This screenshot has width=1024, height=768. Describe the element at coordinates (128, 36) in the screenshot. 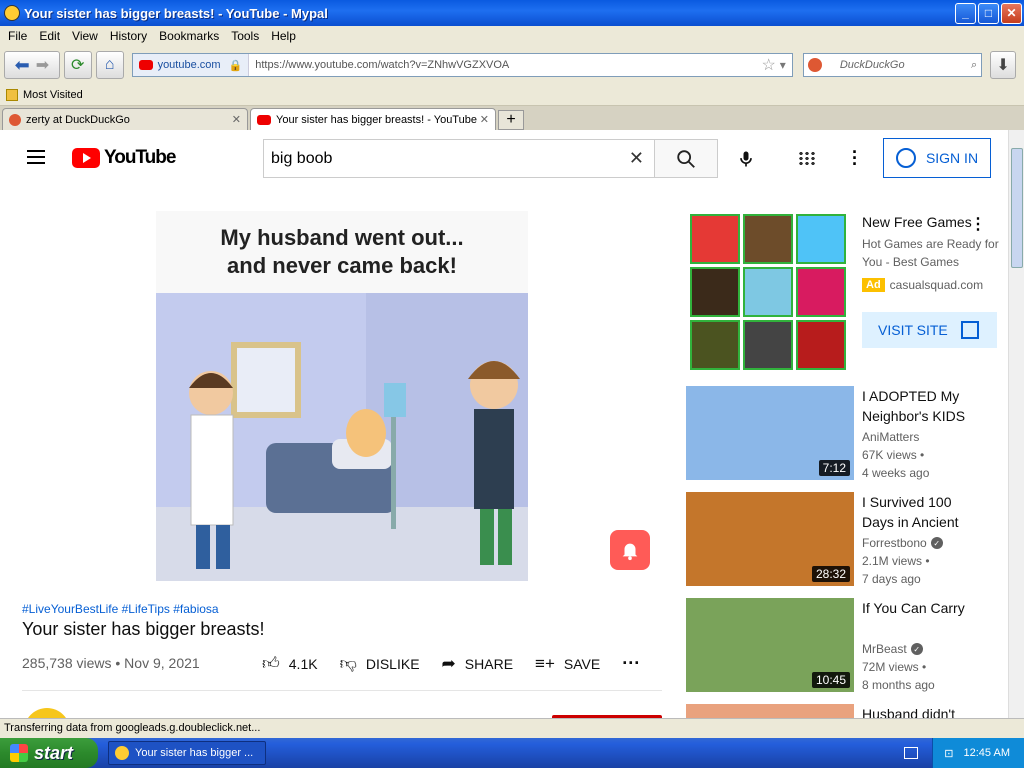

I see `menu-history: History` at that location.